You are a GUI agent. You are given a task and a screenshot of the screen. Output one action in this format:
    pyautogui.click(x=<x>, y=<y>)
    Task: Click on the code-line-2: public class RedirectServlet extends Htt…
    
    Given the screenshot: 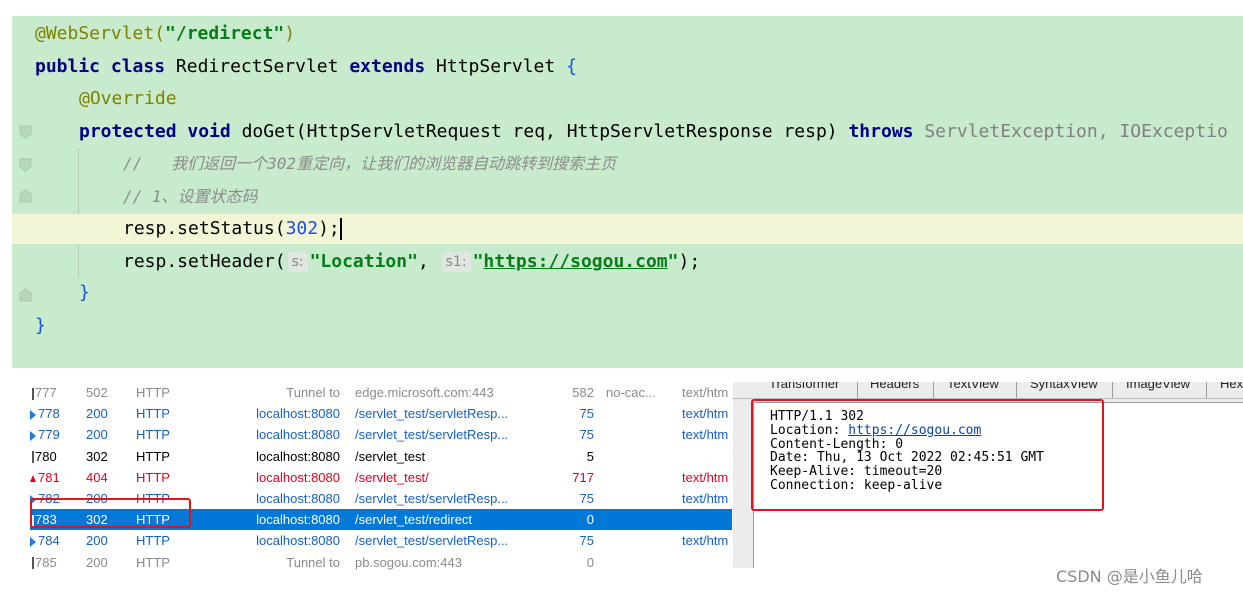 What is the action you would take?
    pyautogui.click(x=627, y=67)
    